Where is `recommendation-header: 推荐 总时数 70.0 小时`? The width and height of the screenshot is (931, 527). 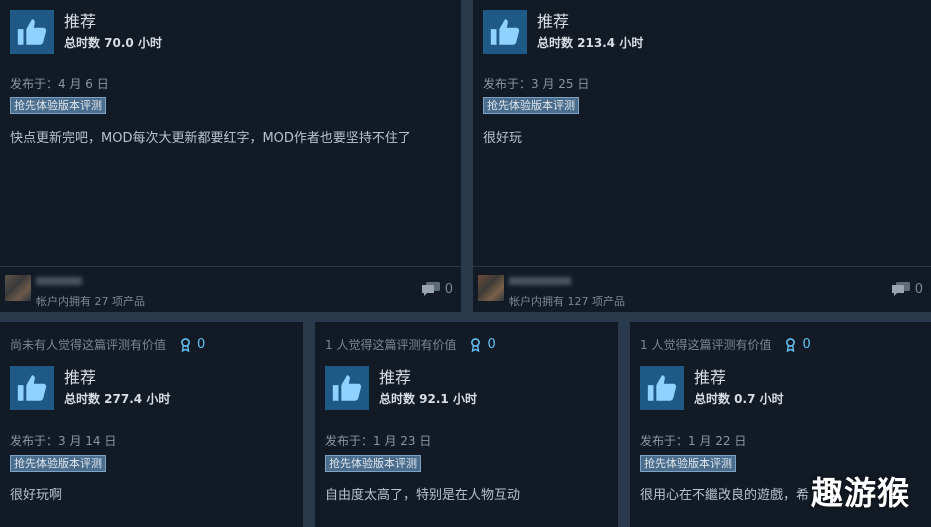 recommendation-header: 推荐 总时数 70.0 小时 is located at coordinates (86, 32).